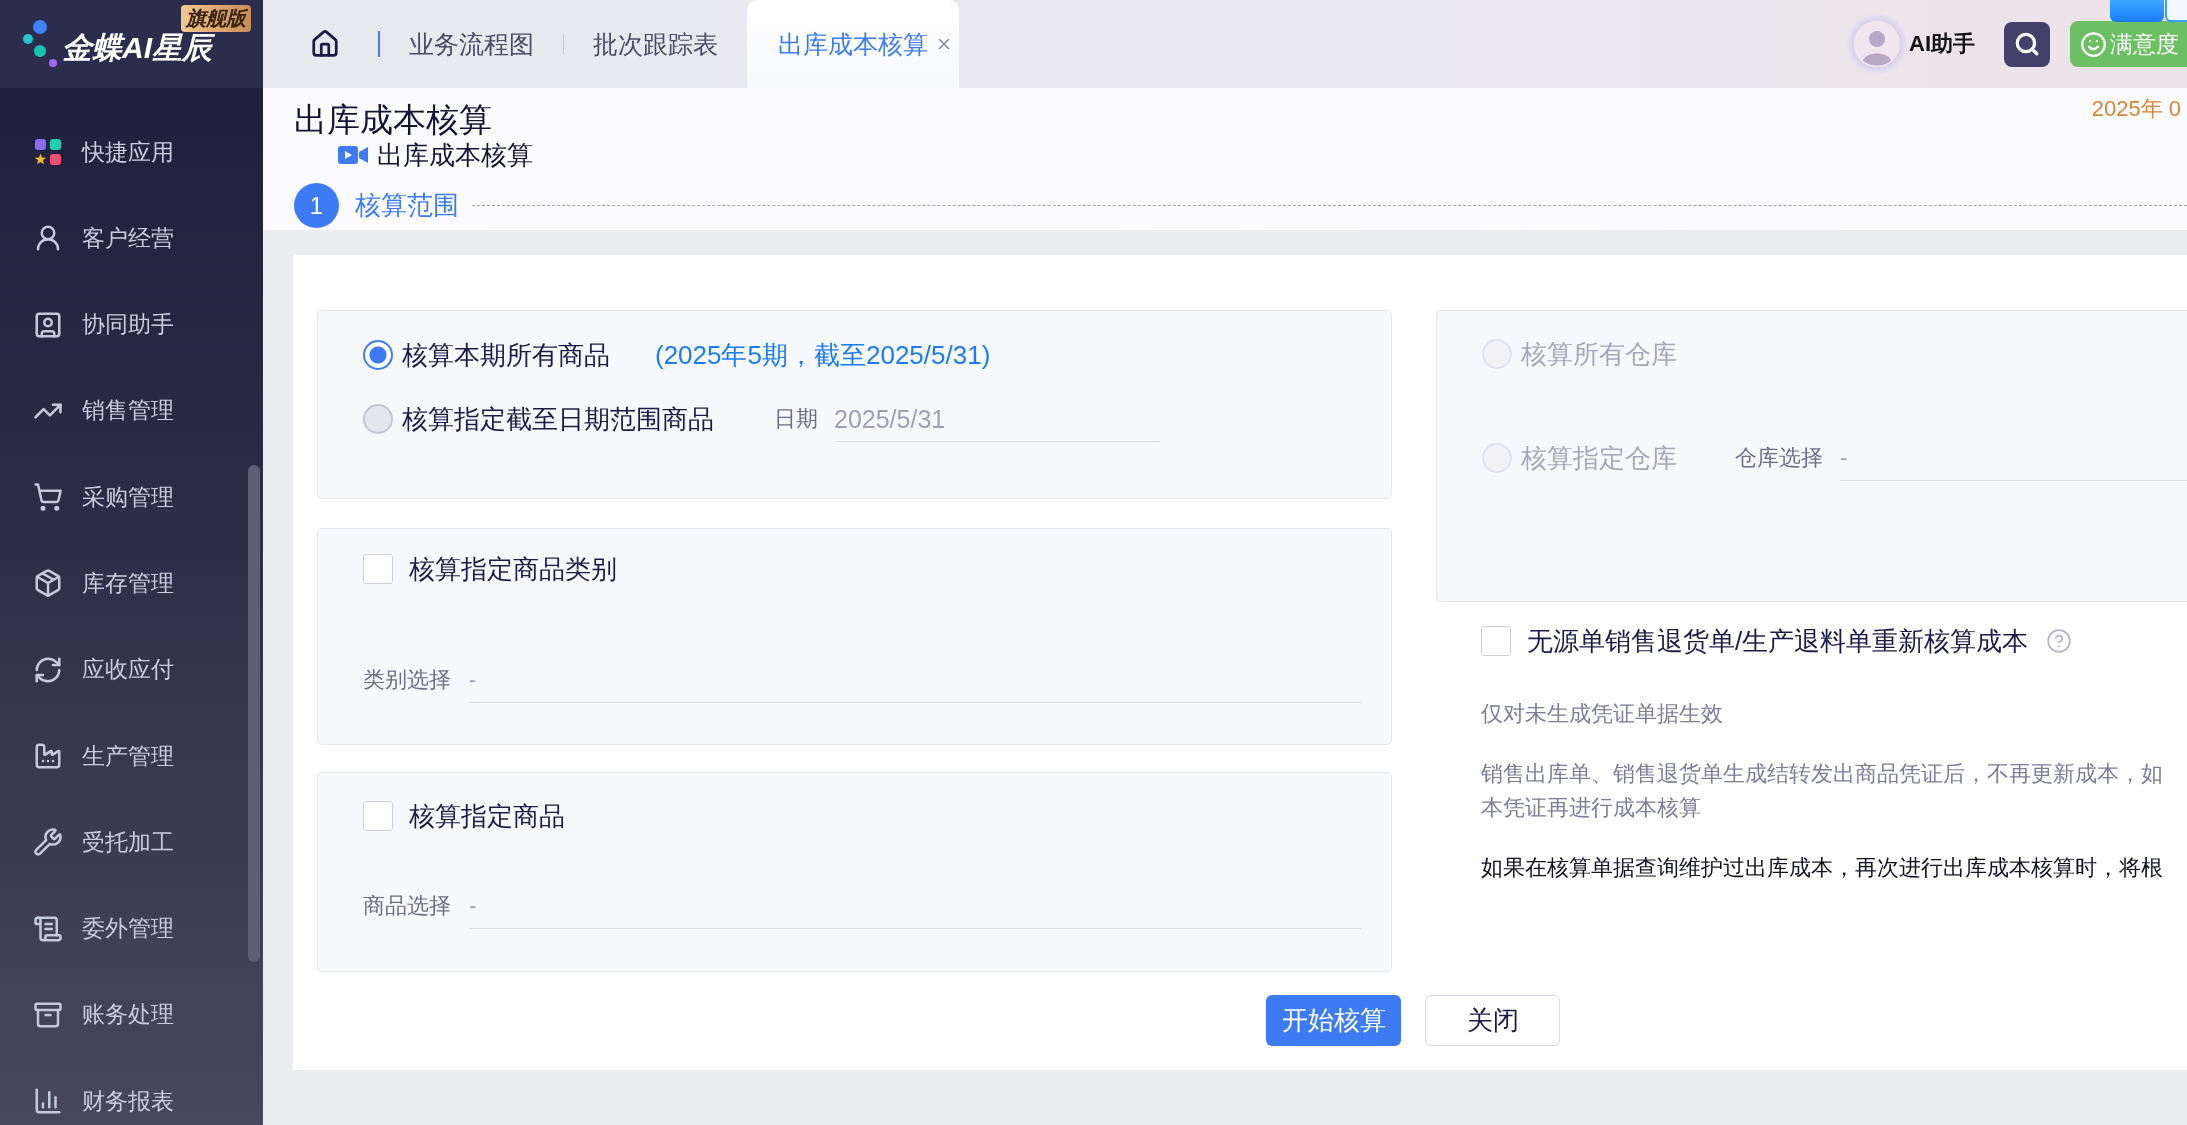  What do you see at coordinates (254, 713) in the screenshot?
I see `scrollbar-thumb` at bounding box center [254, 713].